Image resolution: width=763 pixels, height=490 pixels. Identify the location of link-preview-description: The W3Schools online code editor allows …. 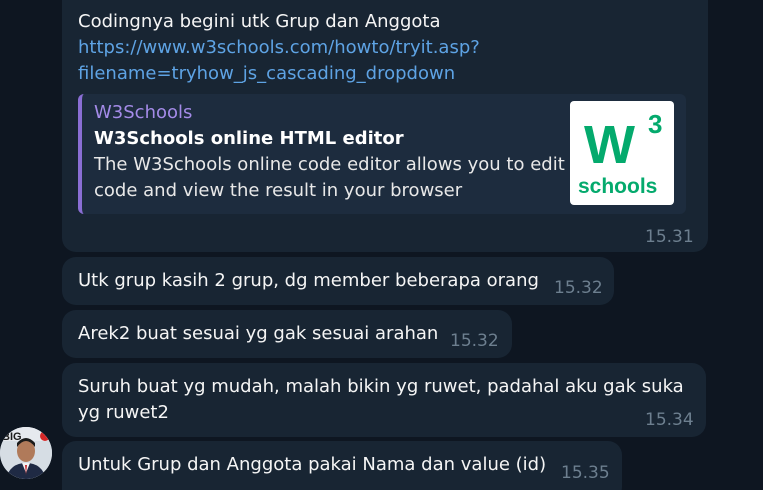
(329, 177).